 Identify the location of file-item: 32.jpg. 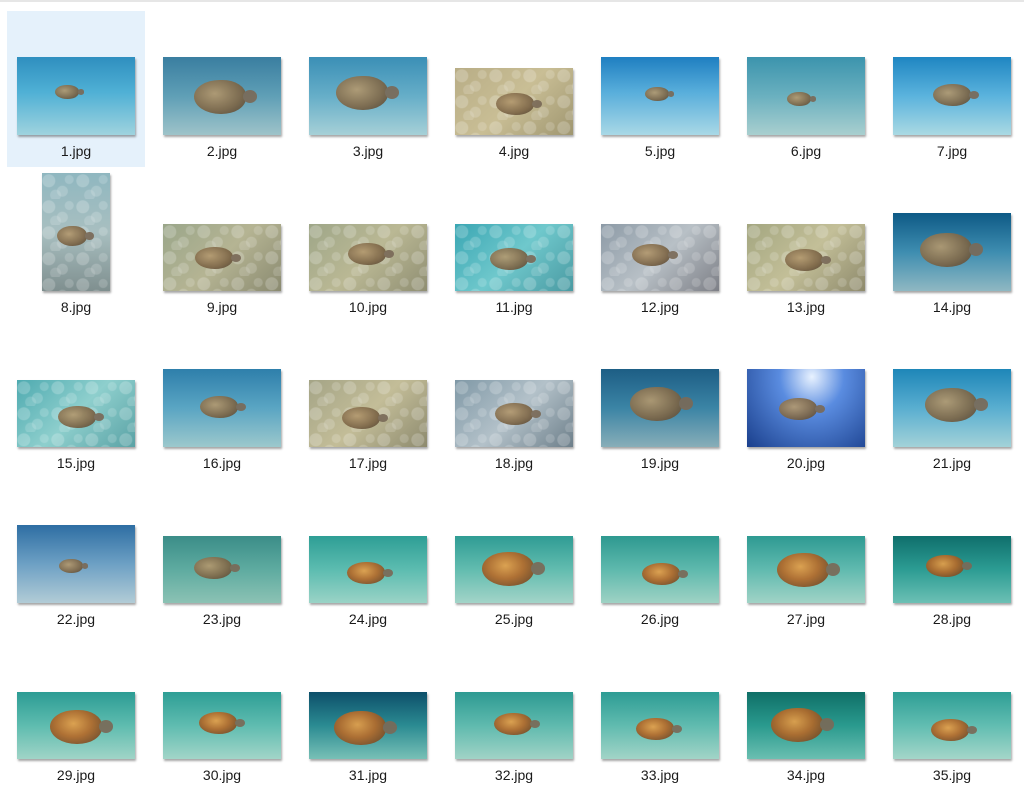
(514, 713).